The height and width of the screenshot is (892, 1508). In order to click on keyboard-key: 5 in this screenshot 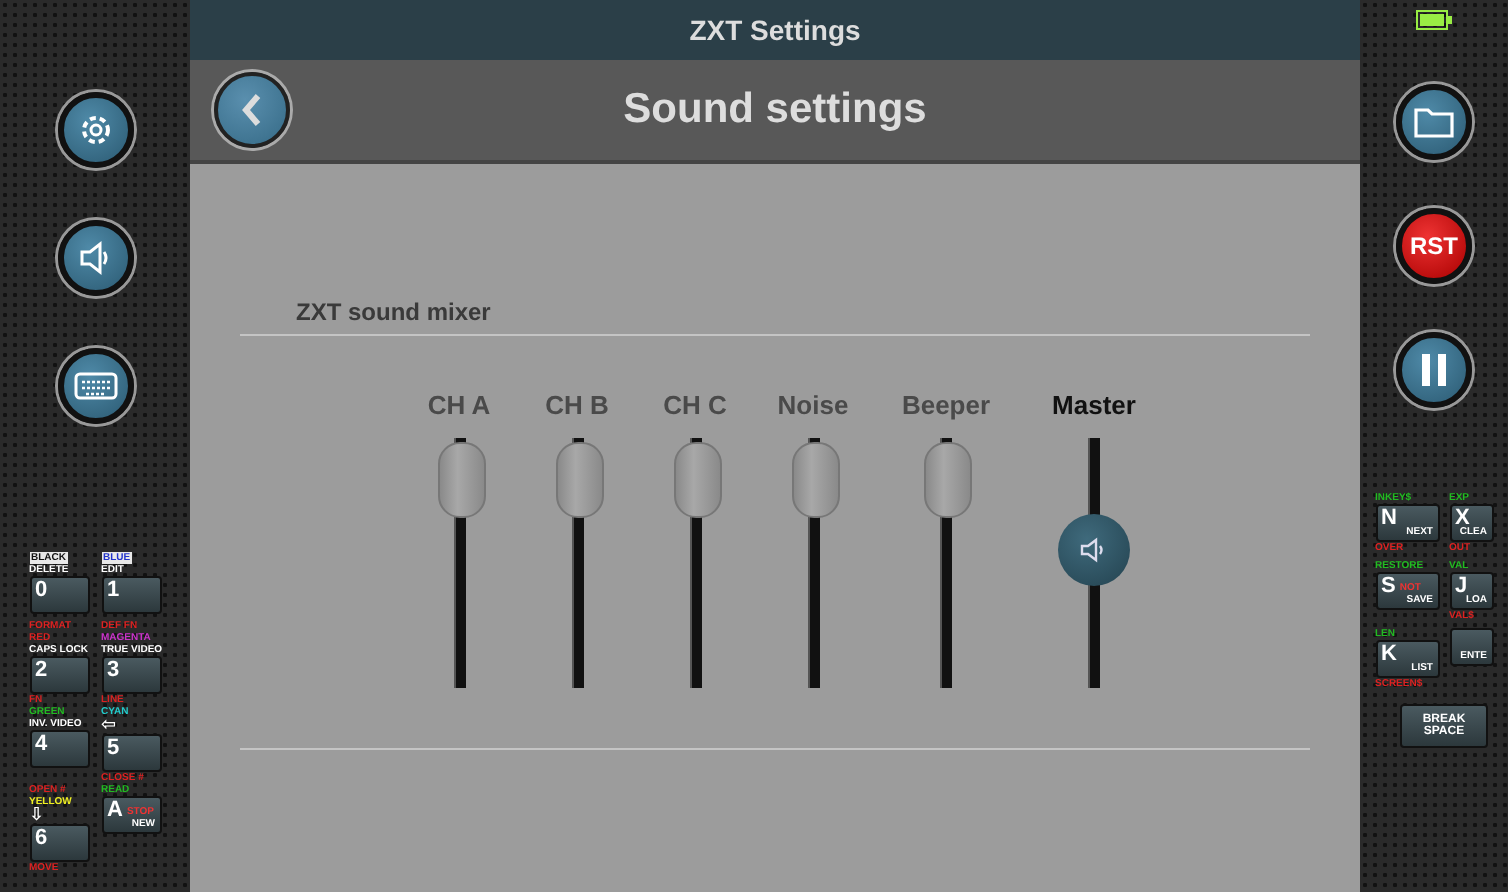, I will do `click(131, 753)`.